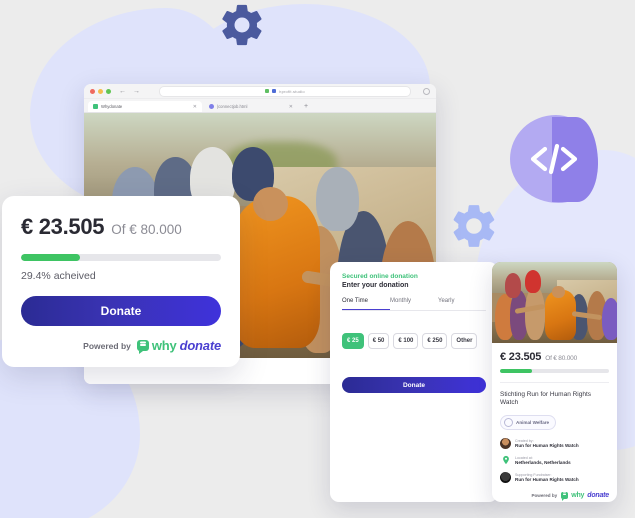  I want to click on amount-chip-50: € 50, so click(378, 341).